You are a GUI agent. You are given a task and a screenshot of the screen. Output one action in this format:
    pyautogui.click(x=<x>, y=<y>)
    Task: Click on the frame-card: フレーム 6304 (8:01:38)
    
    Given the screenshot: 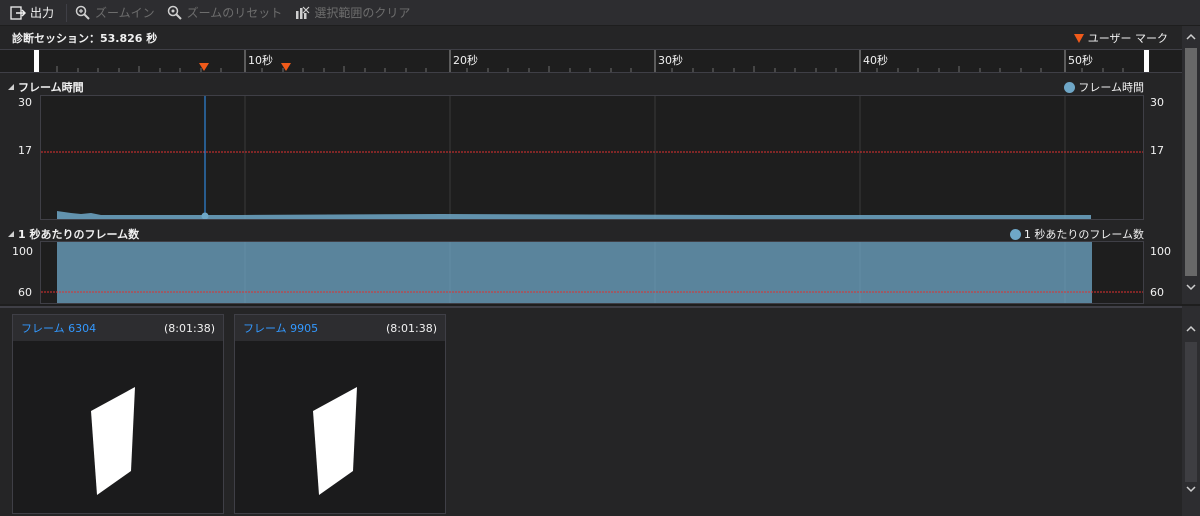 What is the action you would take?
    pyautogui.click(x=118, y=414)
    